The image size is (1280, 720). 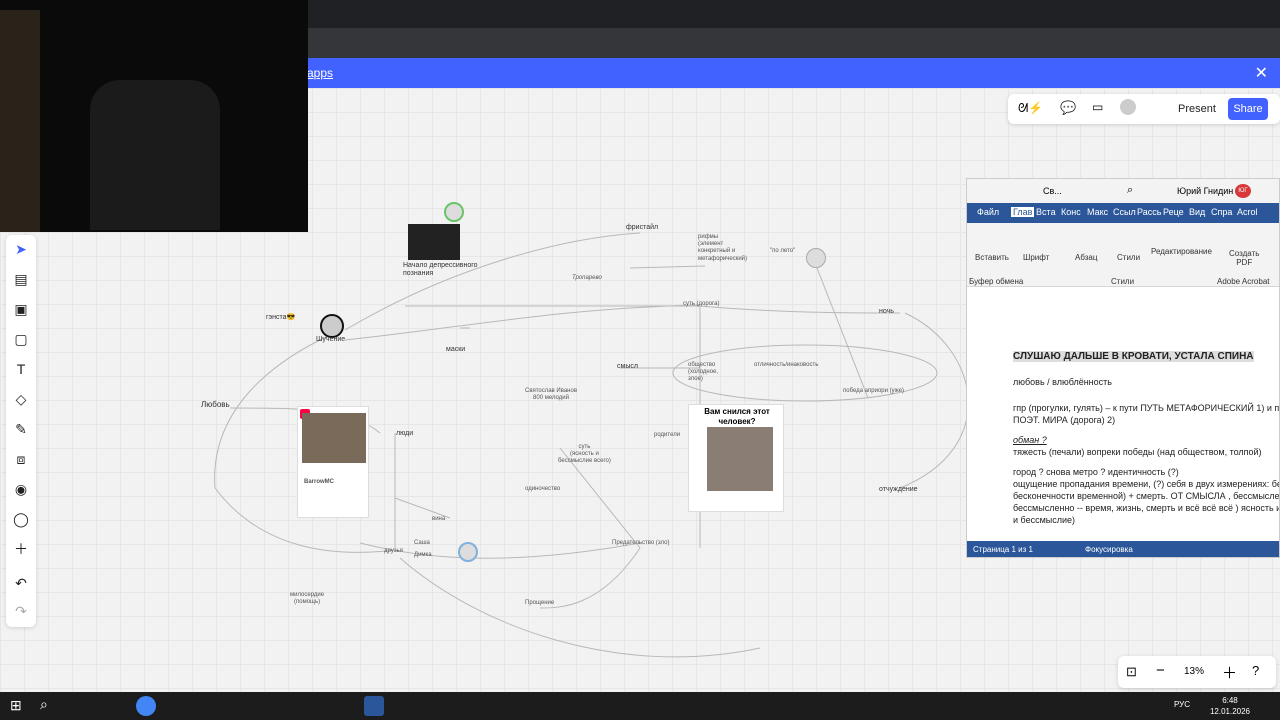 What do you see at coordinates (215, 405) in the screenshot?
I see `node-love: Любовь` at bounding box center [215, 405].